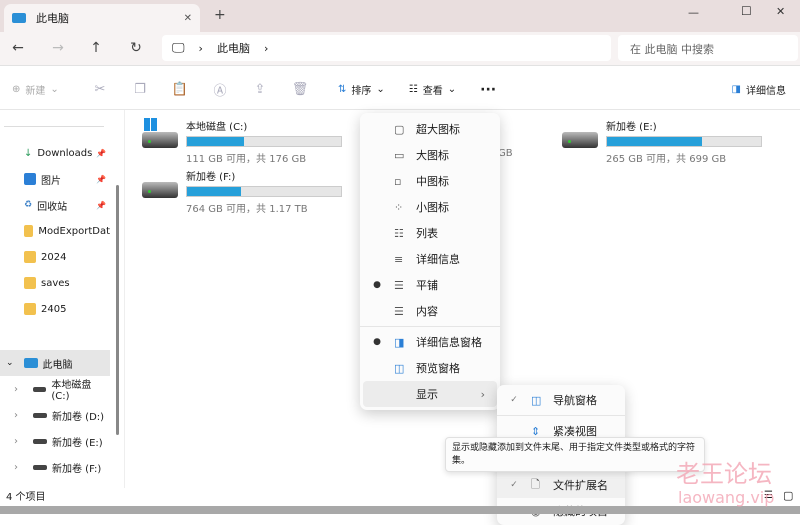 This screenshot has height=525, width=800. What do you see at coordinates (180, 89) in the screenshot?
I see `paste-icon: 📋` at bounding box center [180, 89].